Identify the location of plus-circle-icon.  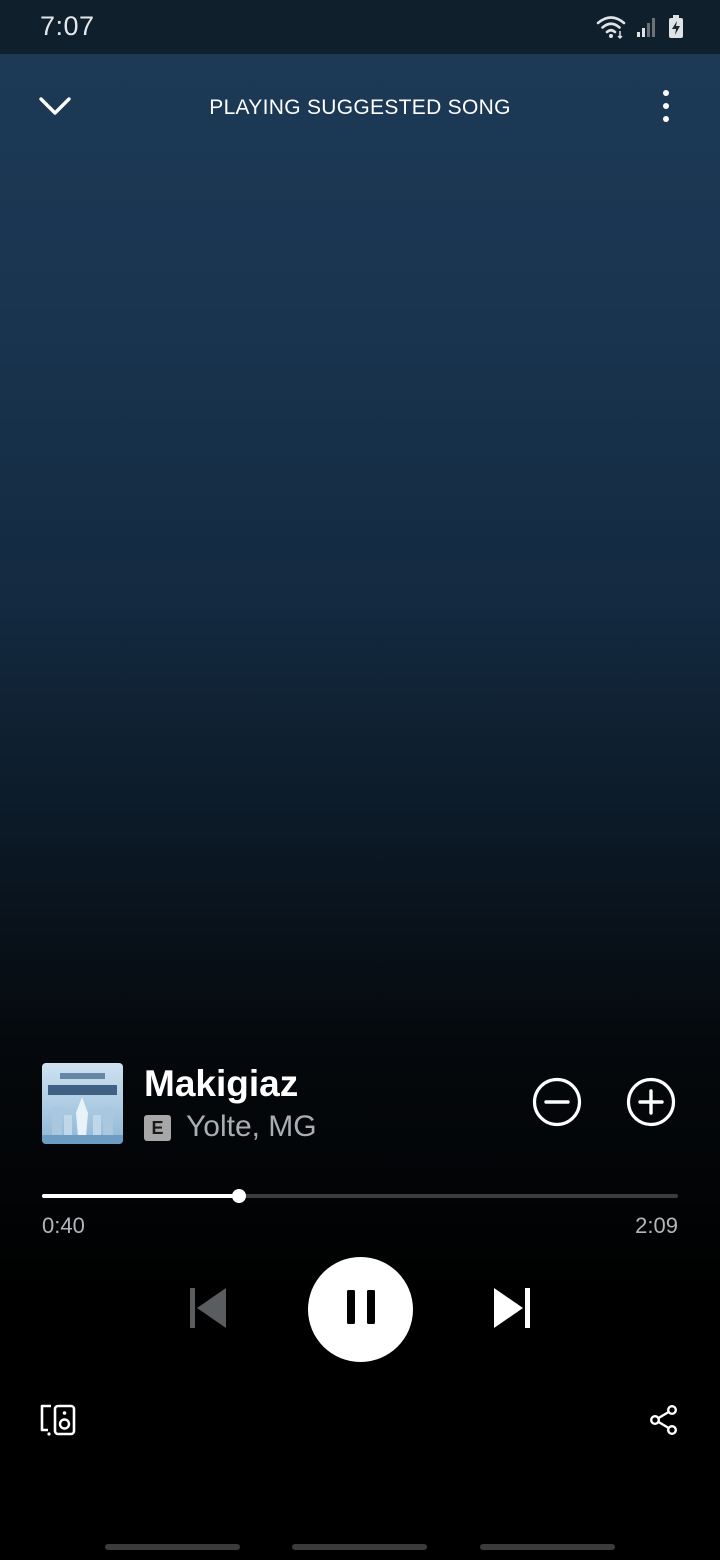
(651, 1104).